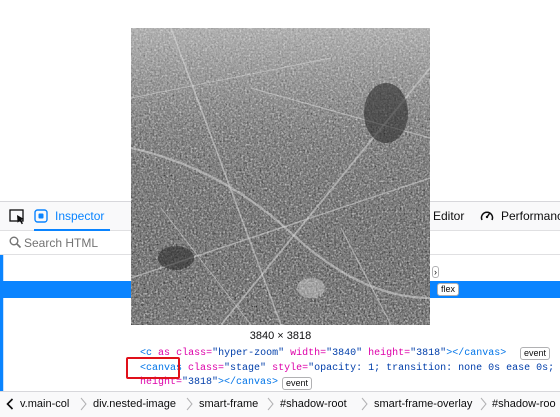 The width and height of the screenshot is (560, 417). Describe the element at coordinates (44, 404) in the screenshot. I see `breadcrumb-item: v.main-col` at that location.